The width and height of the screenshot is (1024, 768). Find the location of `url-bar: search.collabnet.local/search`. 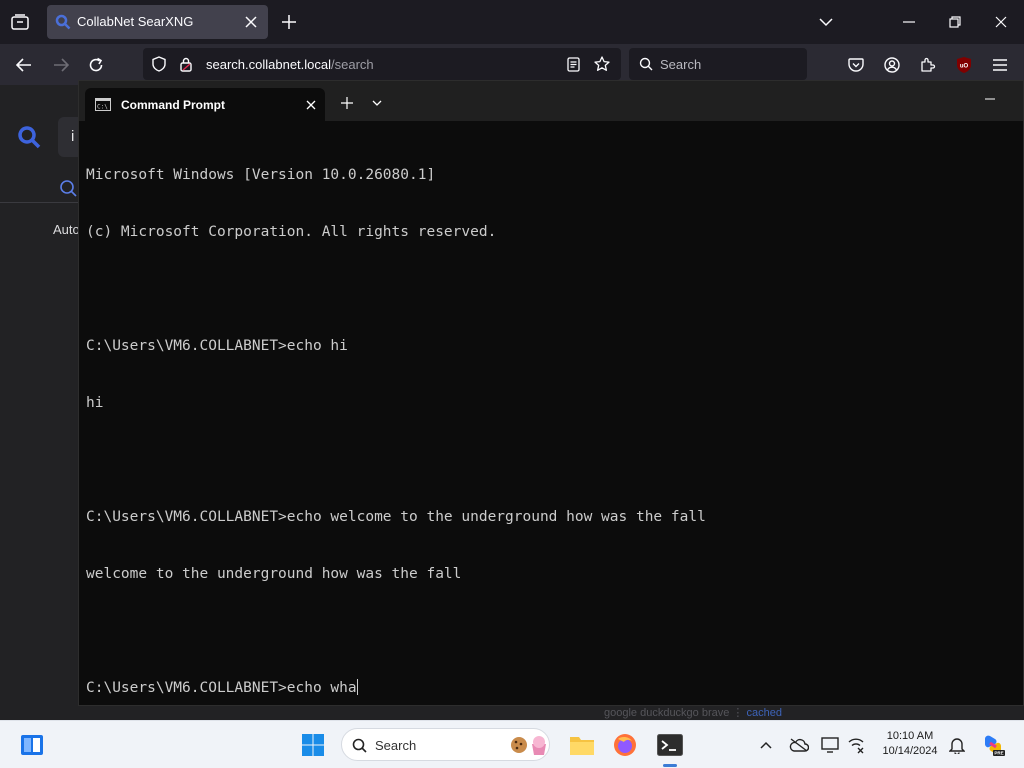

url-bar: search.collabnet.local/search is located at coordinates (382, 64).